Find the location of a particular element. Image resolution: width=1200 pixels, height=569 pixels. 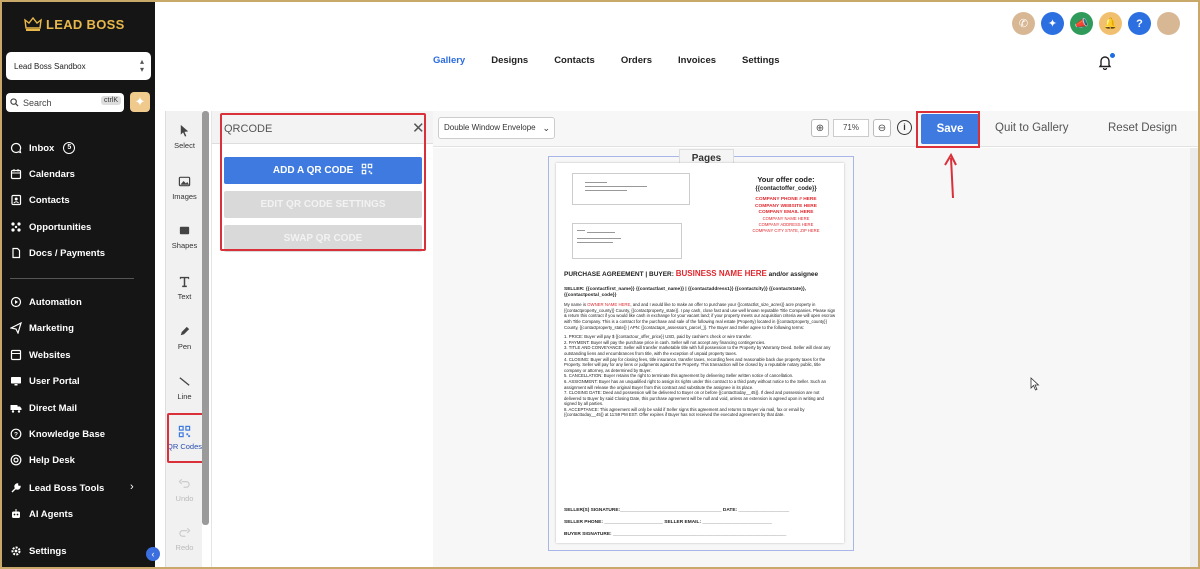

reset-design-button: Reset Design is located at coordinates (1142, 128).